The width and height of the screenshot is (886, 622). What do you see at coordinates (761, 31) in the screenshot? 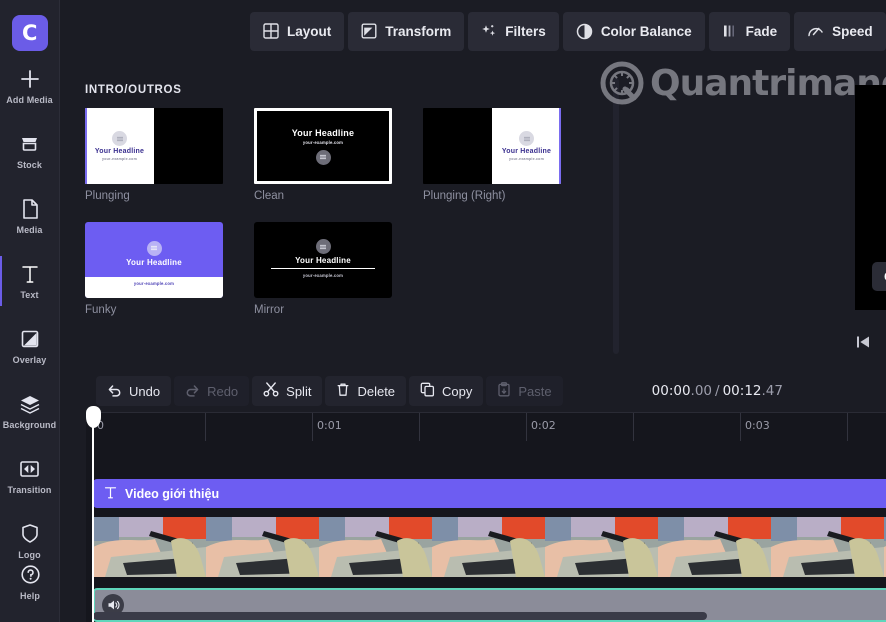
I see `toolbar-button-label: Fade` at bounding box center [761, 31].